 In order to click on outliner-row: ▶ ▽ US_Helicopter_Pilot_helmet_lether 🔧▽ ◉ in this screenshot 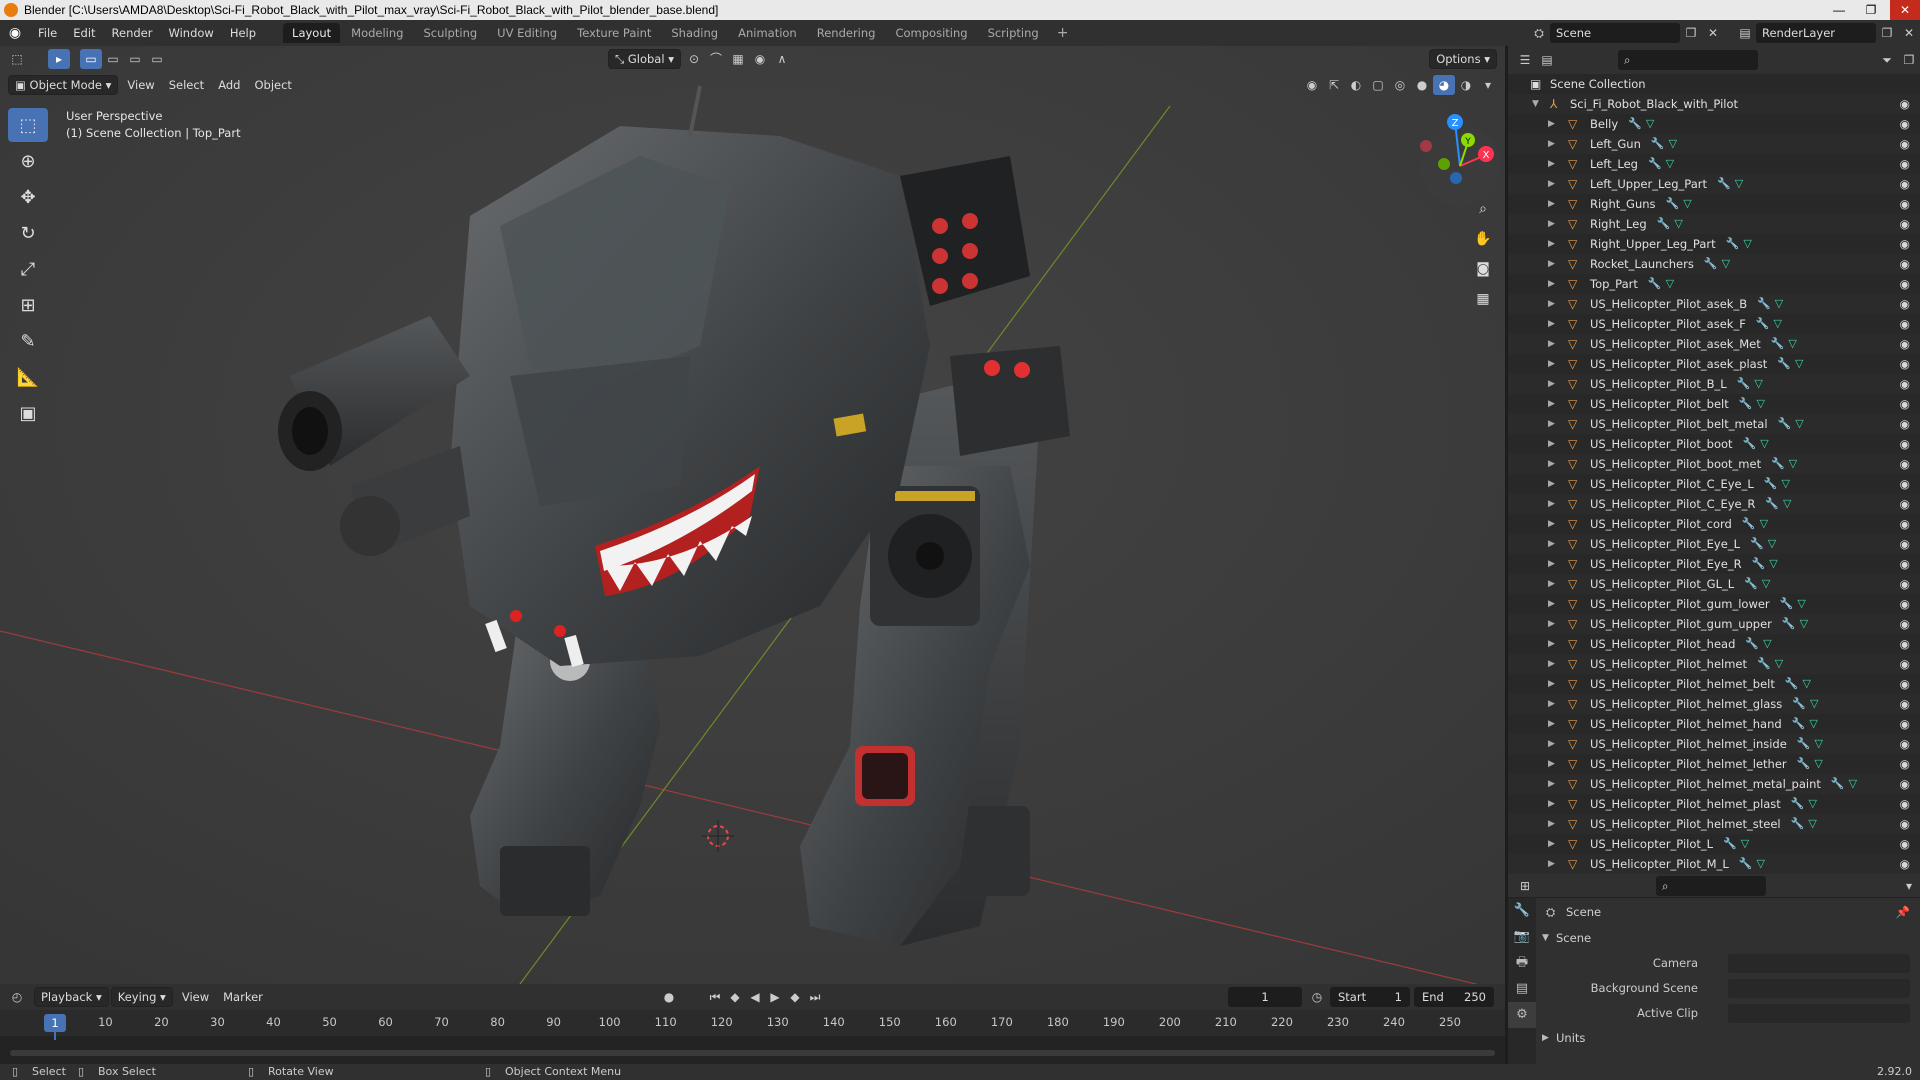, I will do `click(1714, 764)`.